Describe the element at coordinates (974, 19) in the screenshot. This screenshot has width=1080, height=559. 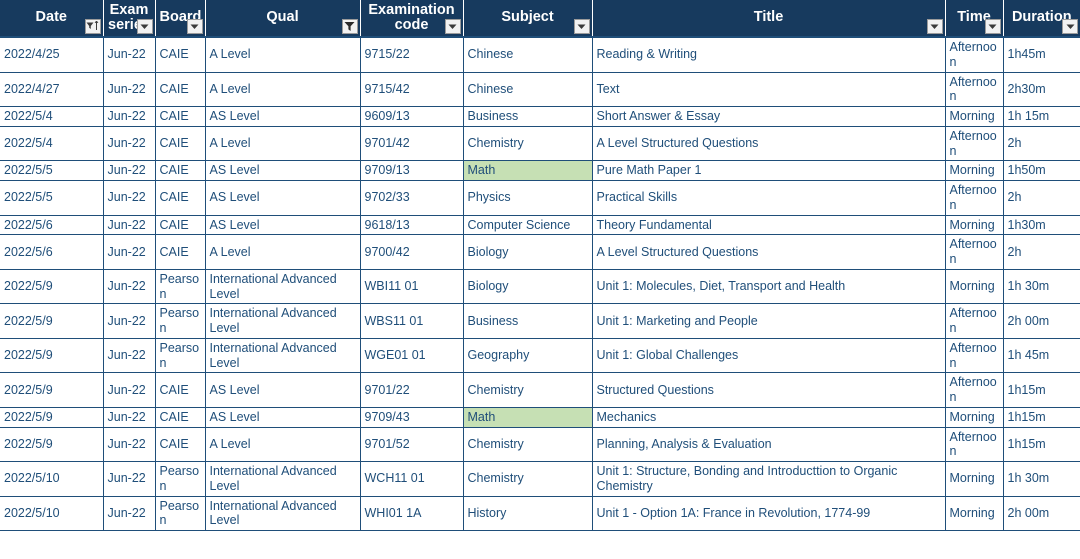
I see `column-header-time: Time` at that location.